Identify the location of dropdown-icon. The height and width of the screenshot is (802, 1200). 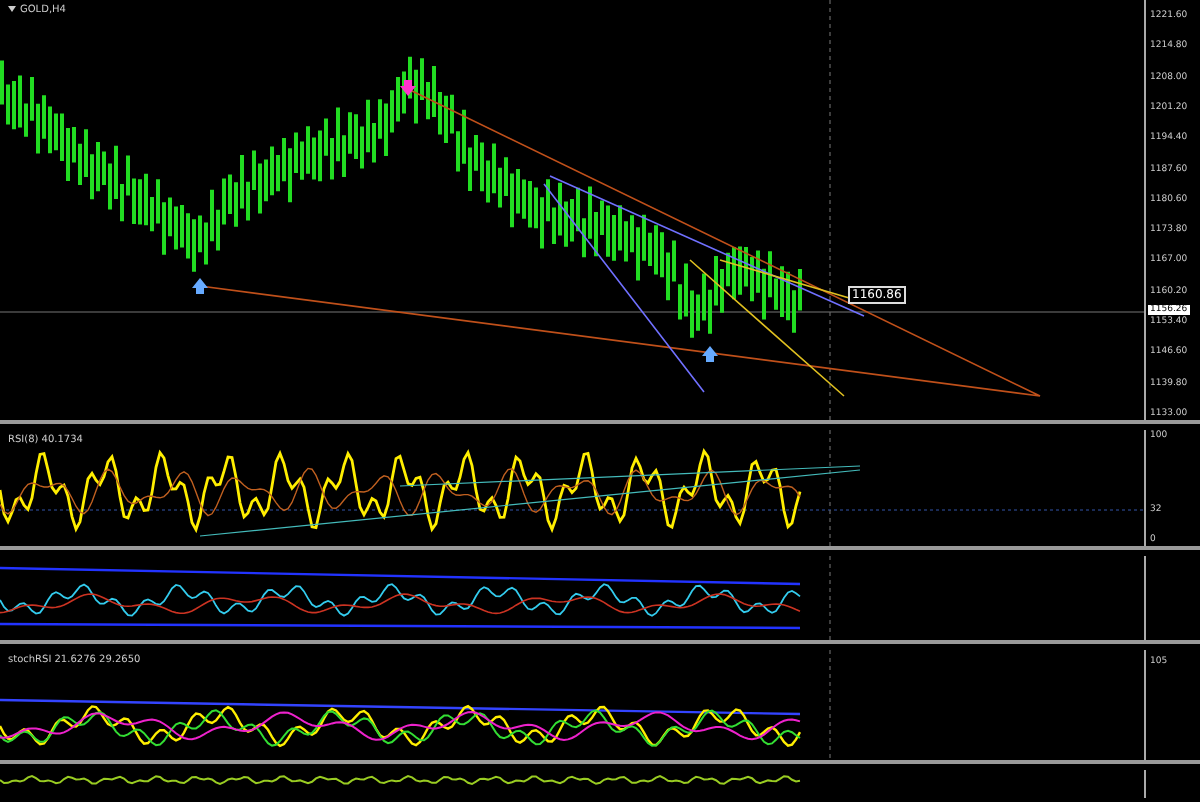
(12, 9).